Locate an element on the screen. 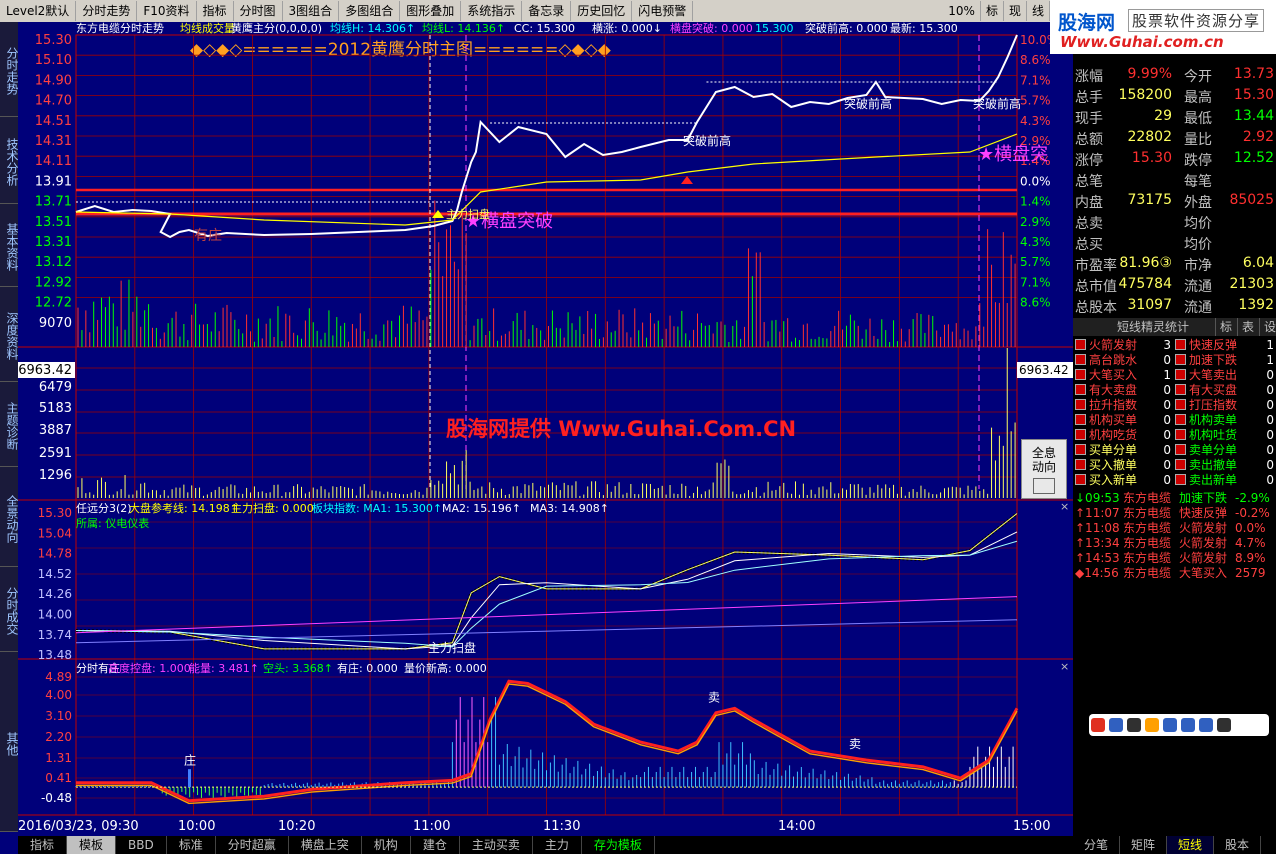  menu-item: 系统指示 is located at coordinates (492, 11).